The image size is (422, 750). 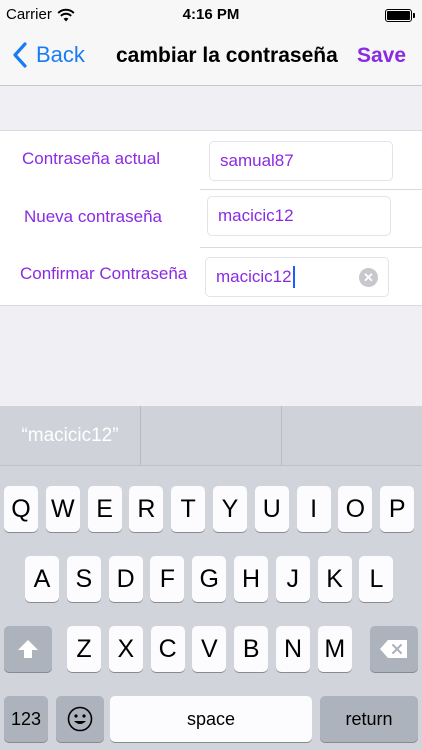 I want to click on confirm-password-value: macicic12, so click(x=254, y=276).